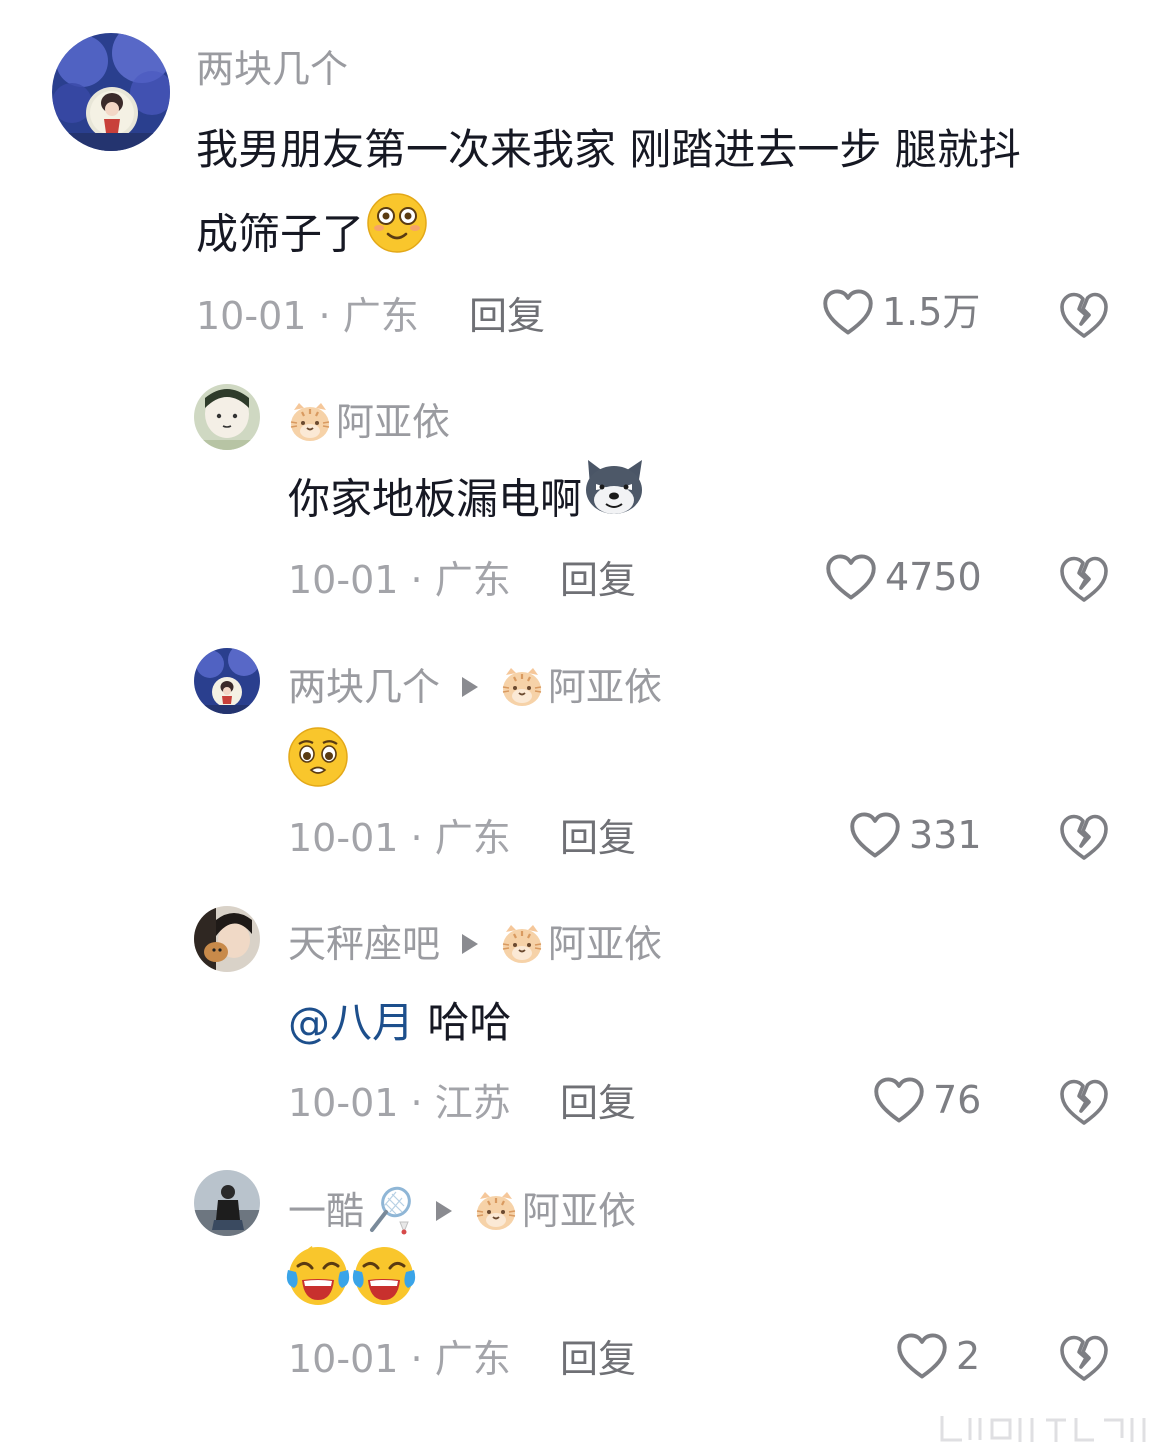  I want to click on like-button: 1.5万, so click(901, 312).